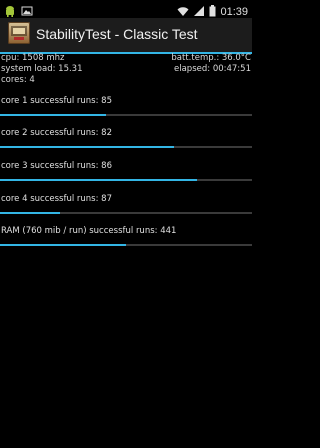 The width and height of the screenshot is (320, 448). What do you see at coordinates (212, 69) in the screenshot?
I see `elapsed-time: elapsed: 00:47:51` at bounding box center [212, 69].